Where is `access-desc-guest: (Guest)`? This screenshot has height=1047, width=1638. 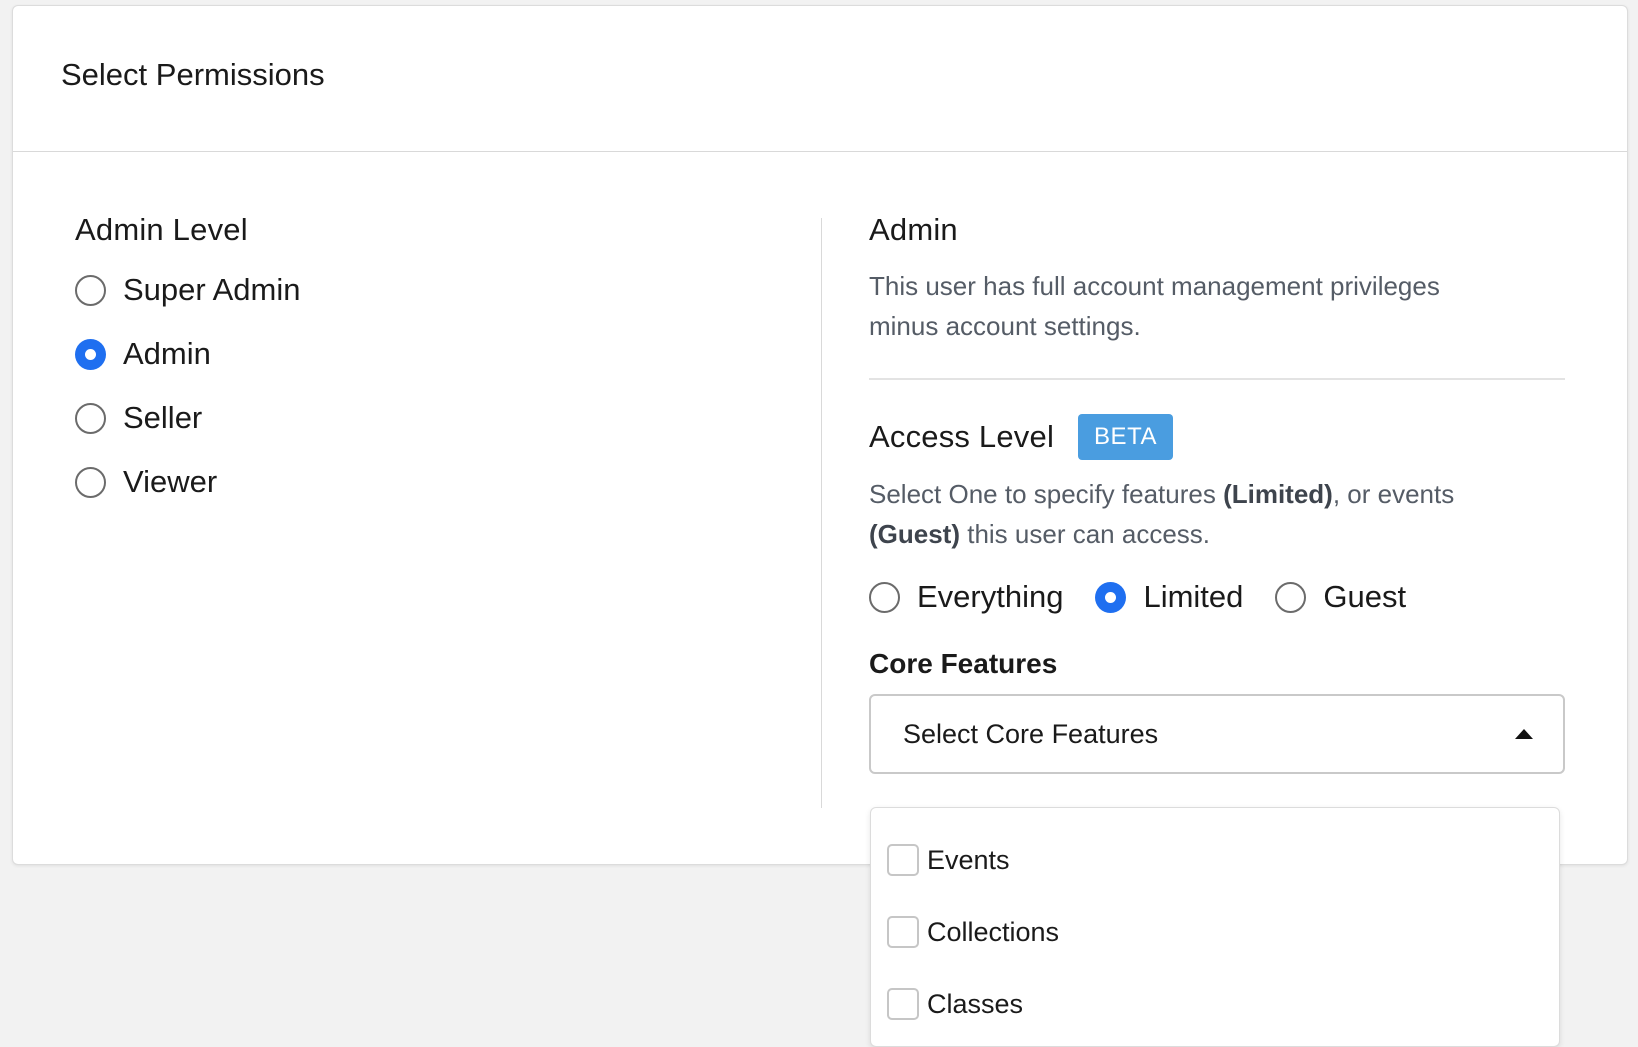
access-desc-guest: (Guest) is located at coordinates (914, 534).